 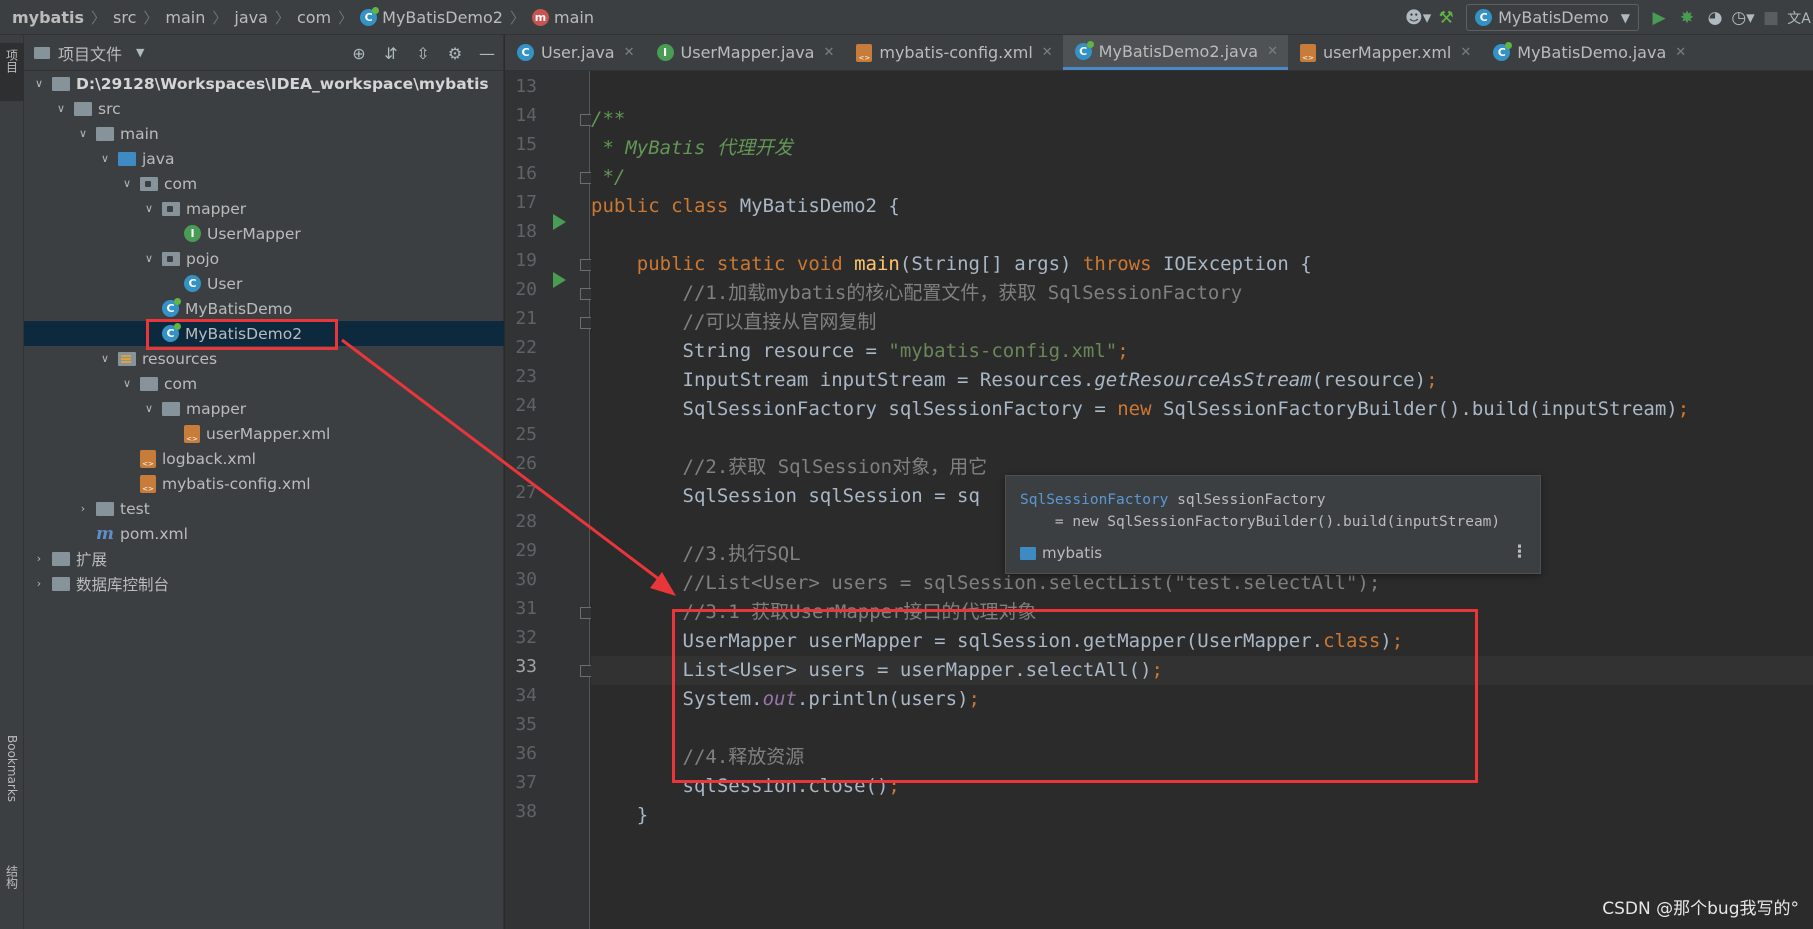 What do you see at coordinates (1173, 500) in the screenshot?
I see `popup-declaration: SqlSessionFactory sqlSessionFactory` at bounding box center [1173, 500].